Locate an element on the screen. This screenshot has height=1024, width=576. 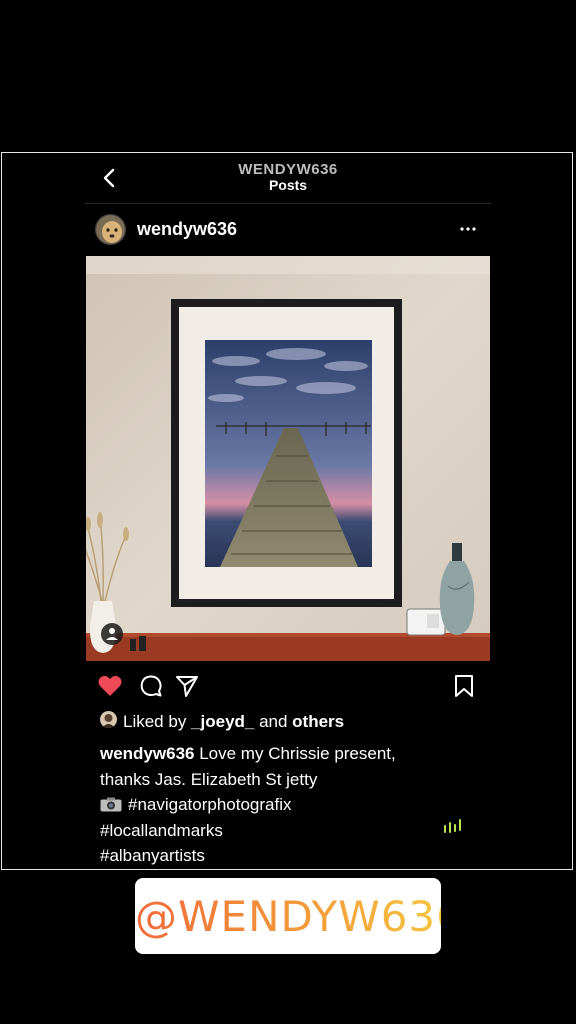
likes-middle: and is located at coordinates (273, 721).